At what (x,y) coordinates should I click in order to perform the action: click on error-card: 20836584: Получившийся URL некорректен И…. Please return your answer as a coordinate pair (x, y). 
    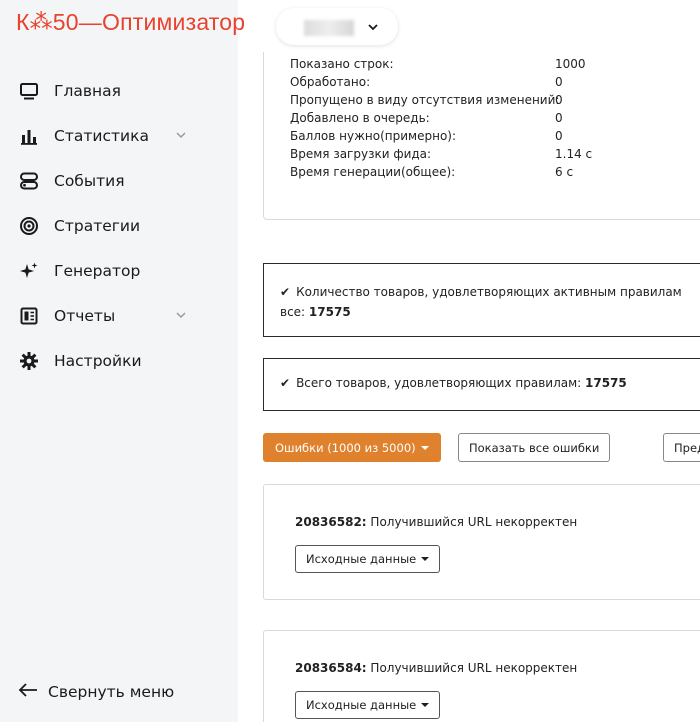
    Looking at the image, I should click on (481, 676).